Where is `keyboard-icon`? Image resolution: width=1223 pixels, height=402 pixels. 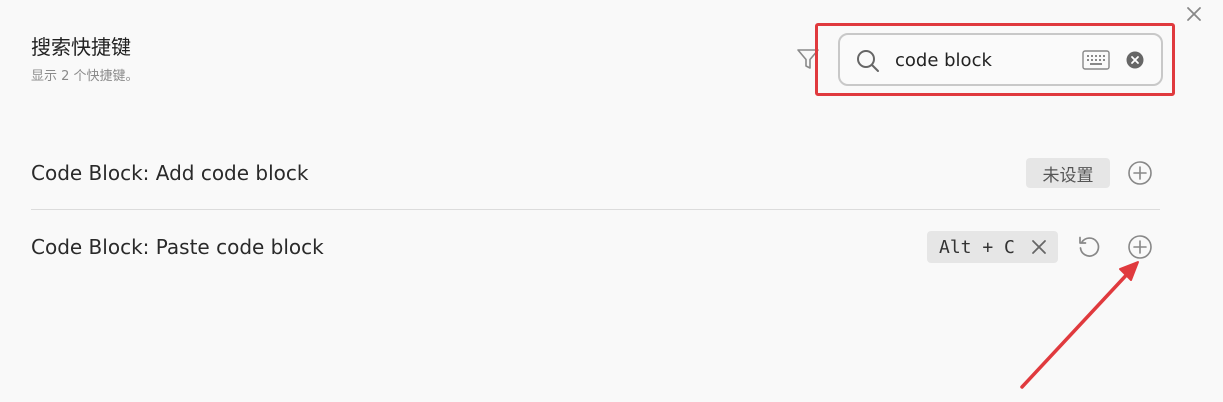 keyboard-icon is located at coordinates (1096, 60).